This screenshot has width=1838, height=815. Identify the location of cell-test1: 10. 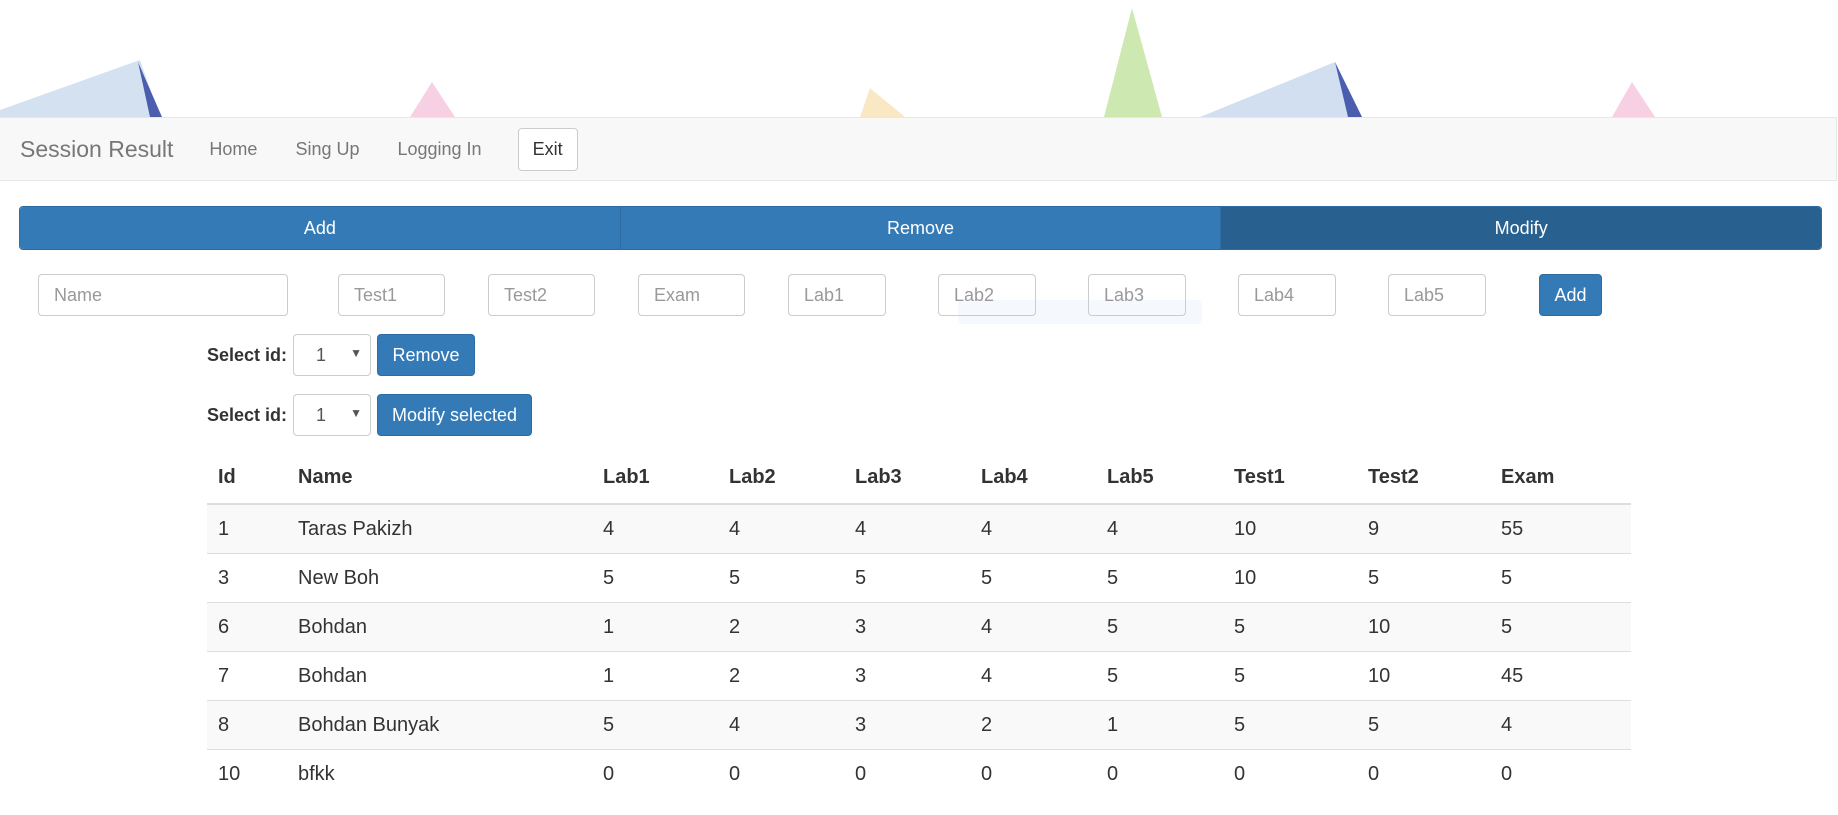
(1290, 528).